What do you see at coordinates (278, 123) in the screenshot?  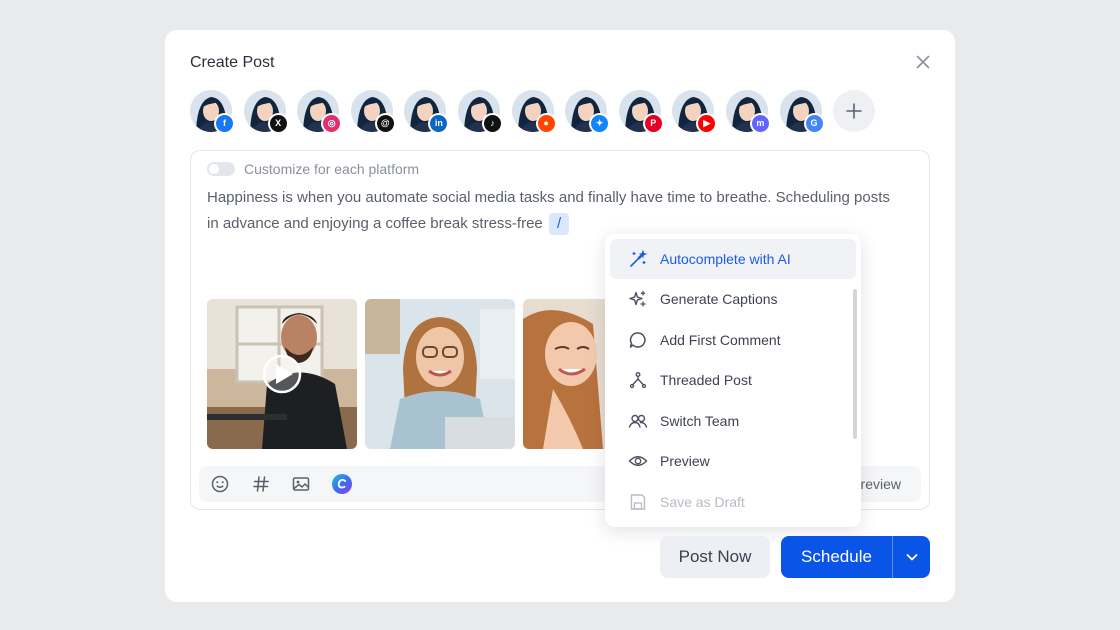 I see `x-icon: X` at bounding box center [278, 123].